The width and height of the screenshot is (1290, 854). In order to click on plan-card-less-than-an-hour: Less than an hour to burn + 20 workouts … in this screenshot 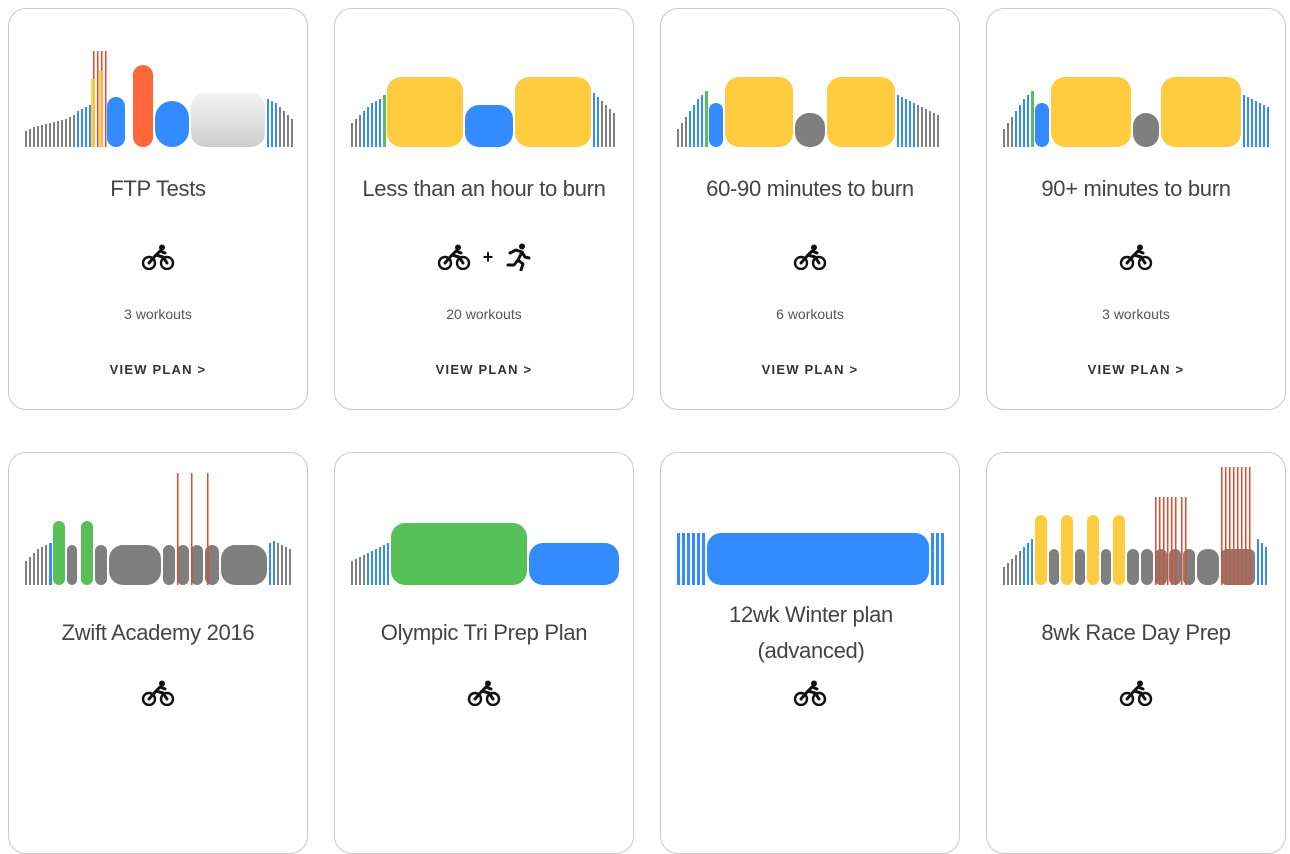, I will do `click(484, 209)`.